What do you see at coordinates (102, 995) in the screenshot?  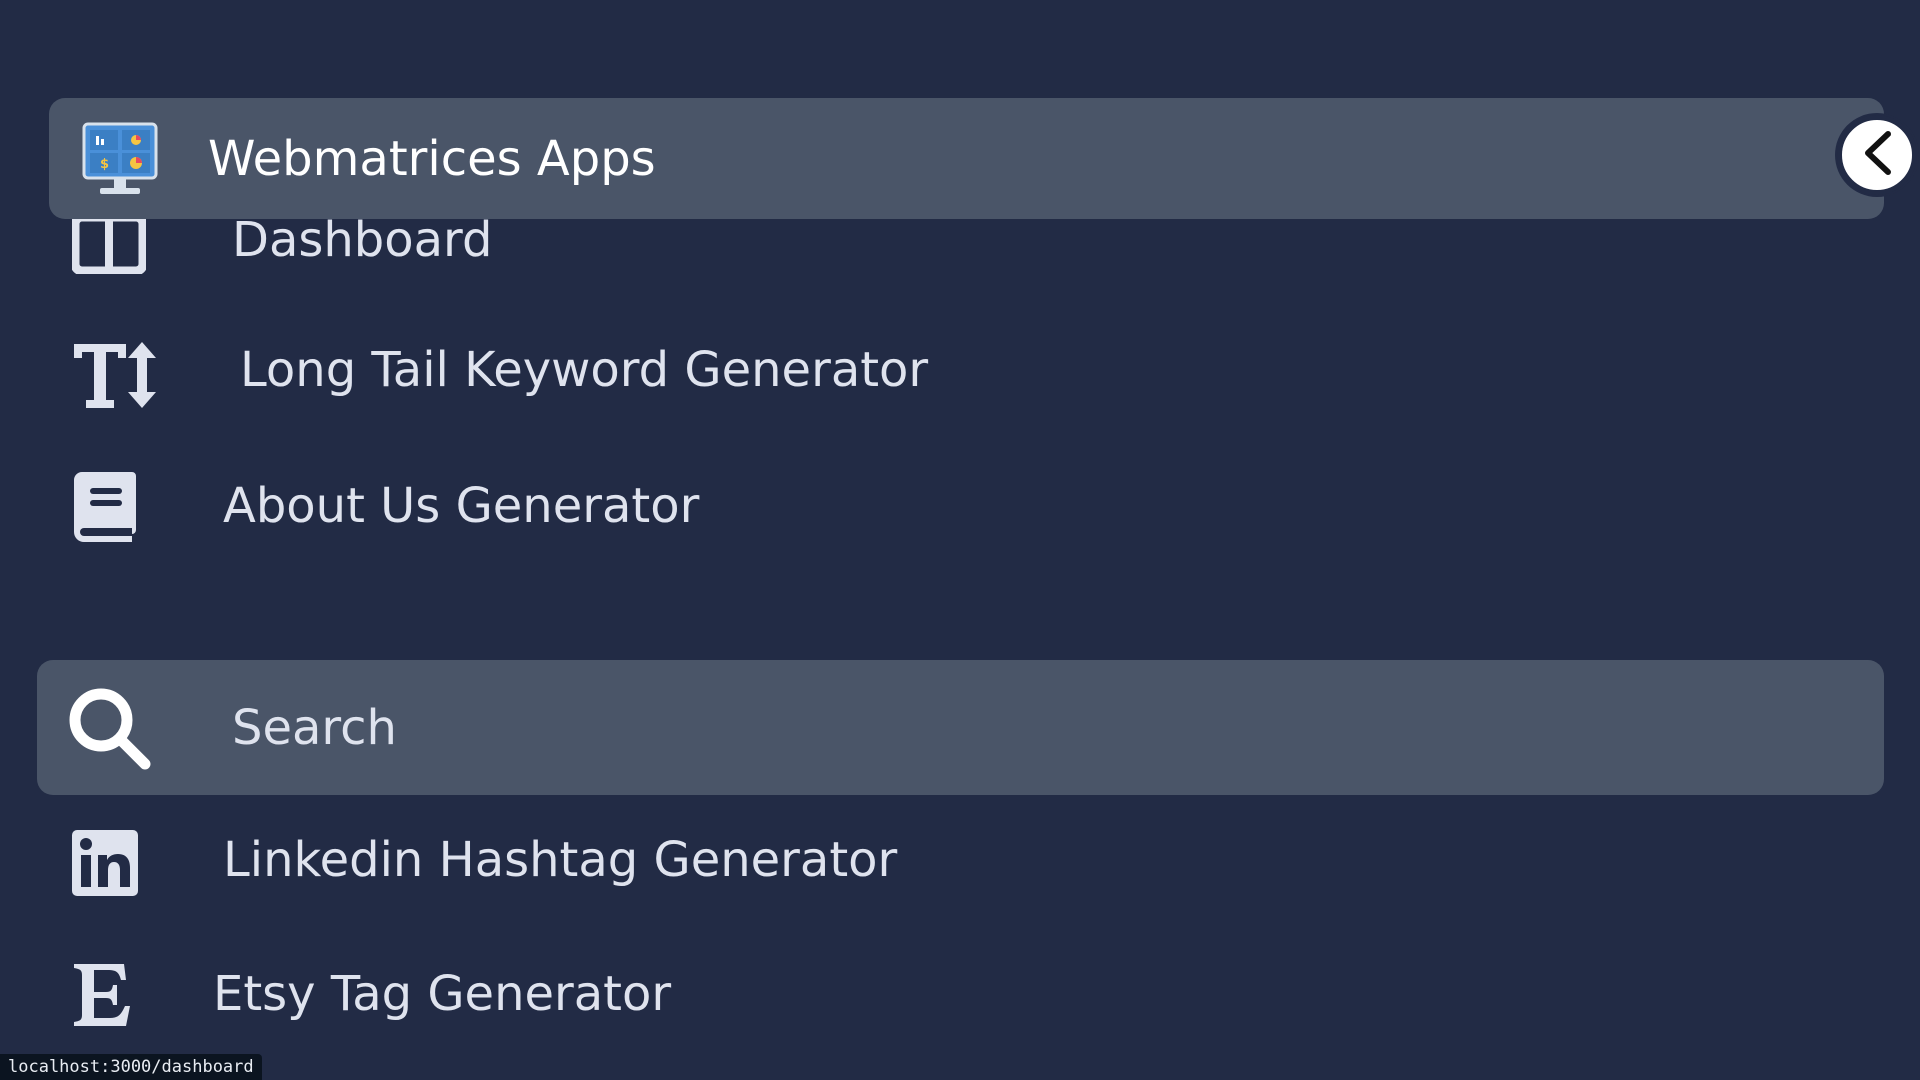 I see `etsy-icon` at bounding box center [102, 995].